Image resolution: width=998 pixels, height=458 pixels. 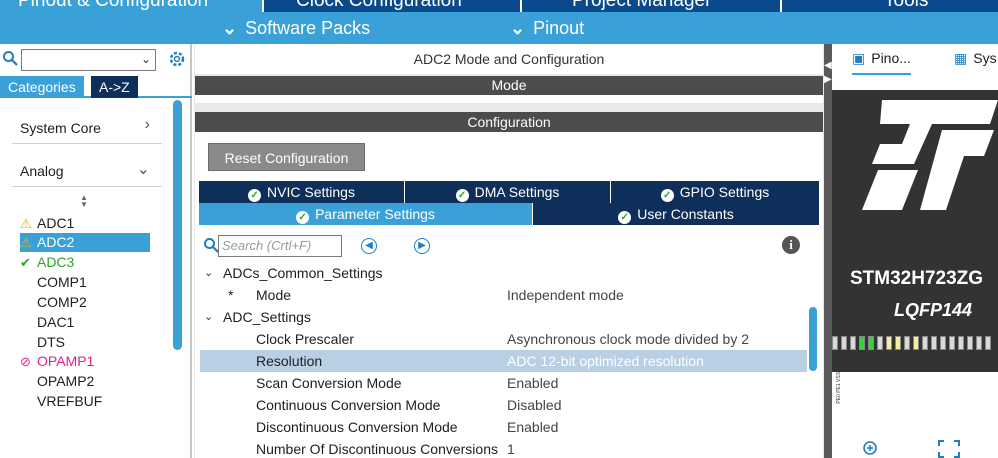 I want to click on tab-a-to-z: A->Z, so click(x=114, y=87).